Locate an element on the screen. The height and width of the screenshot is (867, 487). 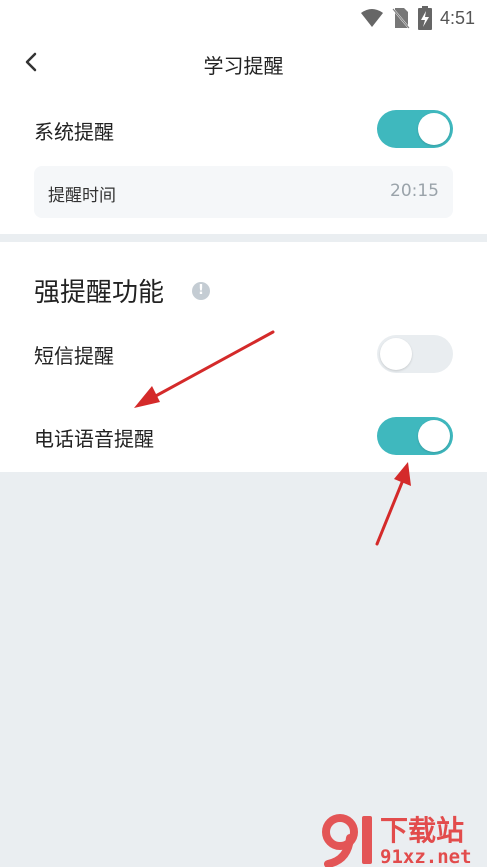
sms-reminder-label: 短信提醒 is located at coordinates (74, 356).